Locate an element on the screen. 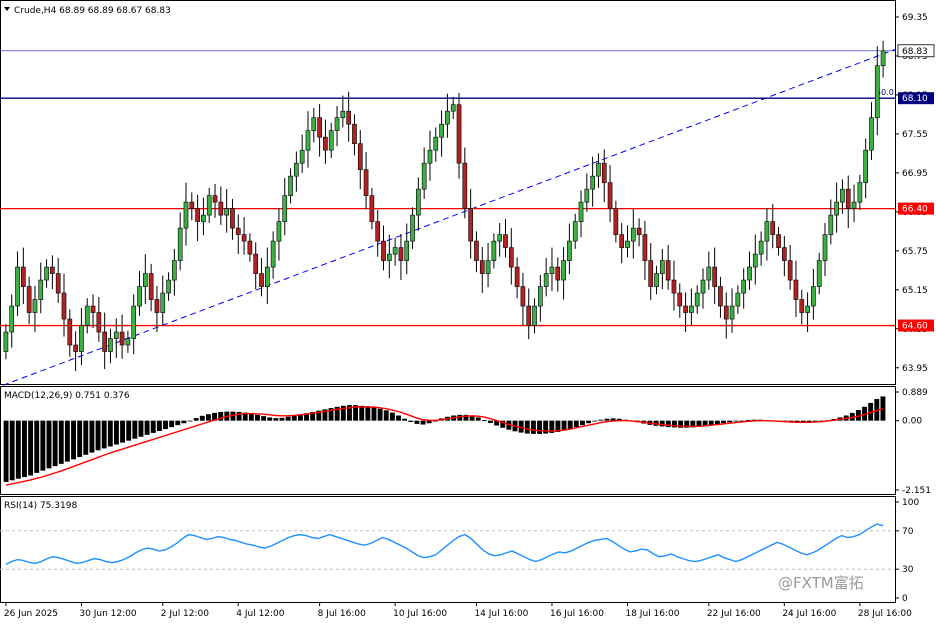 The height and width of the screenshot is (624, 936). x-tick-label: 24 Jul 16:00 is located at coordinates (809, 614).